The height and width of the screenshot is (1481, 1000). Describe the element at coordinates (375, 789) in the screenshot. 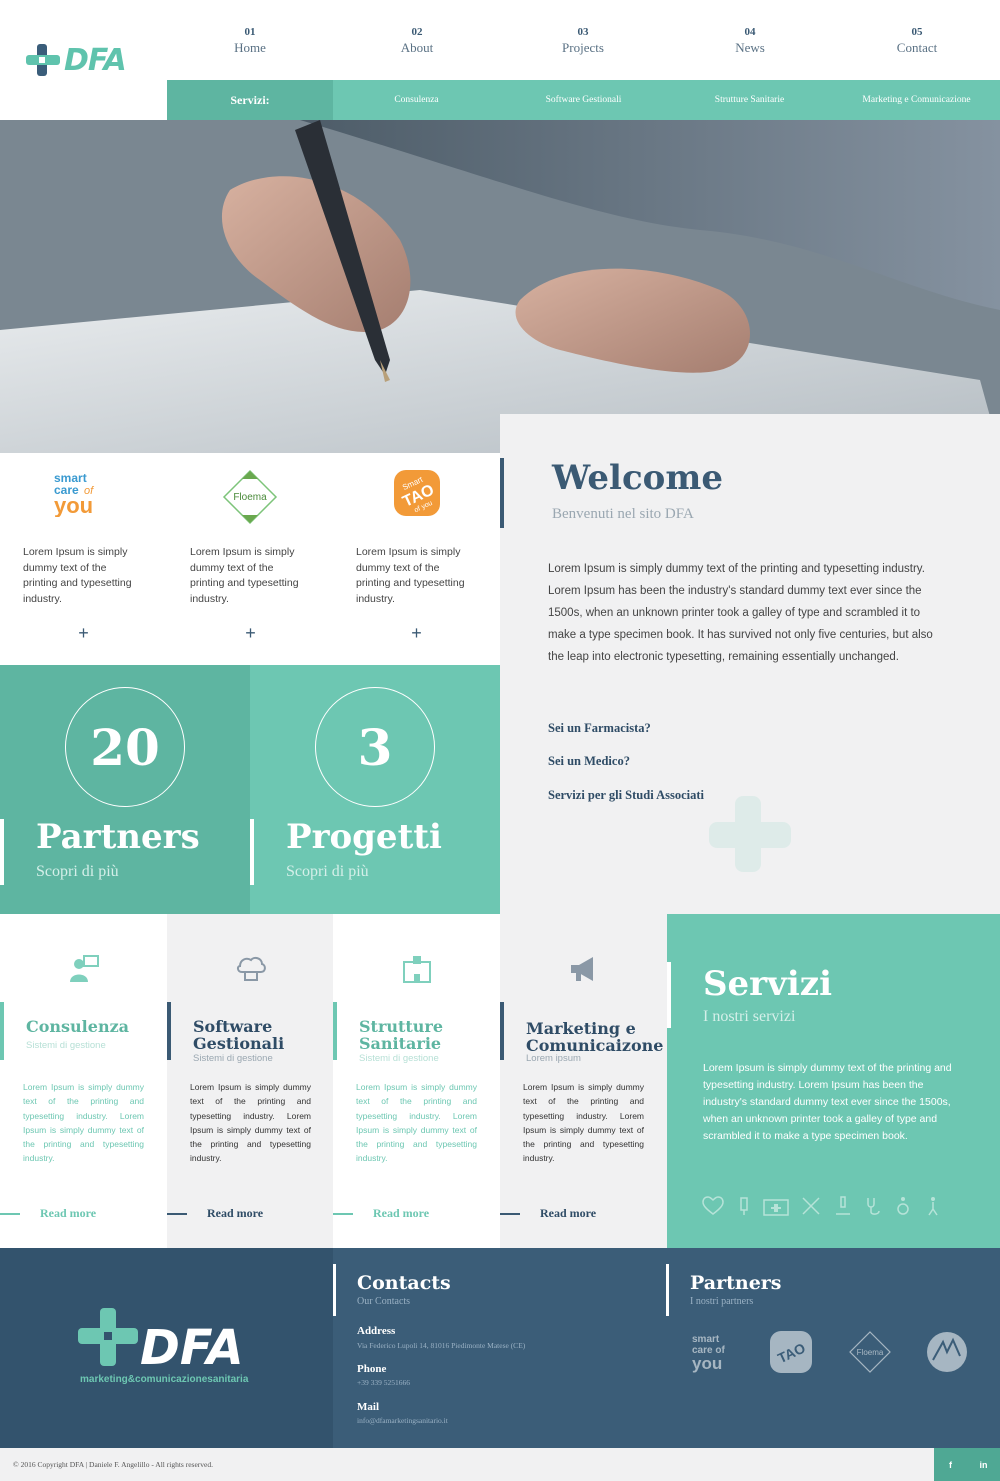

I see `stat-projects: 3 Progetti Scopri di più` at that location.